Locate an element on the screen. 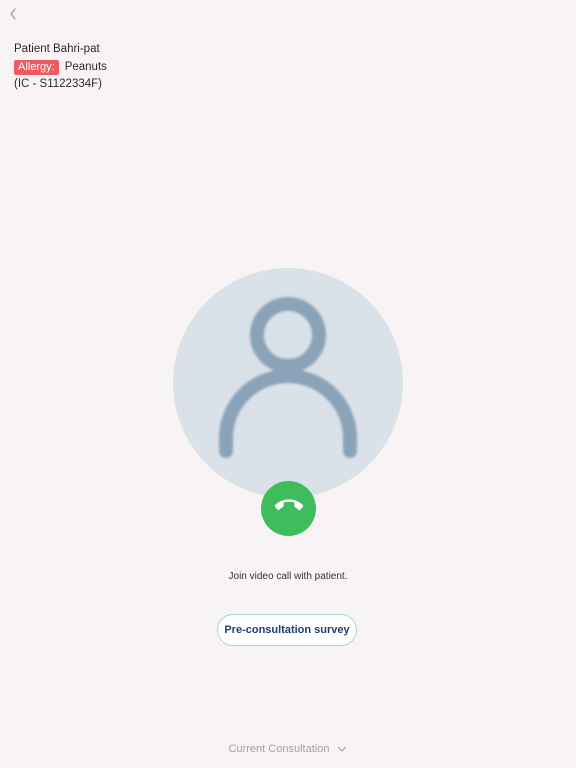 Image resolution: width=576 pixels, height=768 pixels. current-consultation-label: Current Consultation is located at coordinates (279, 749).